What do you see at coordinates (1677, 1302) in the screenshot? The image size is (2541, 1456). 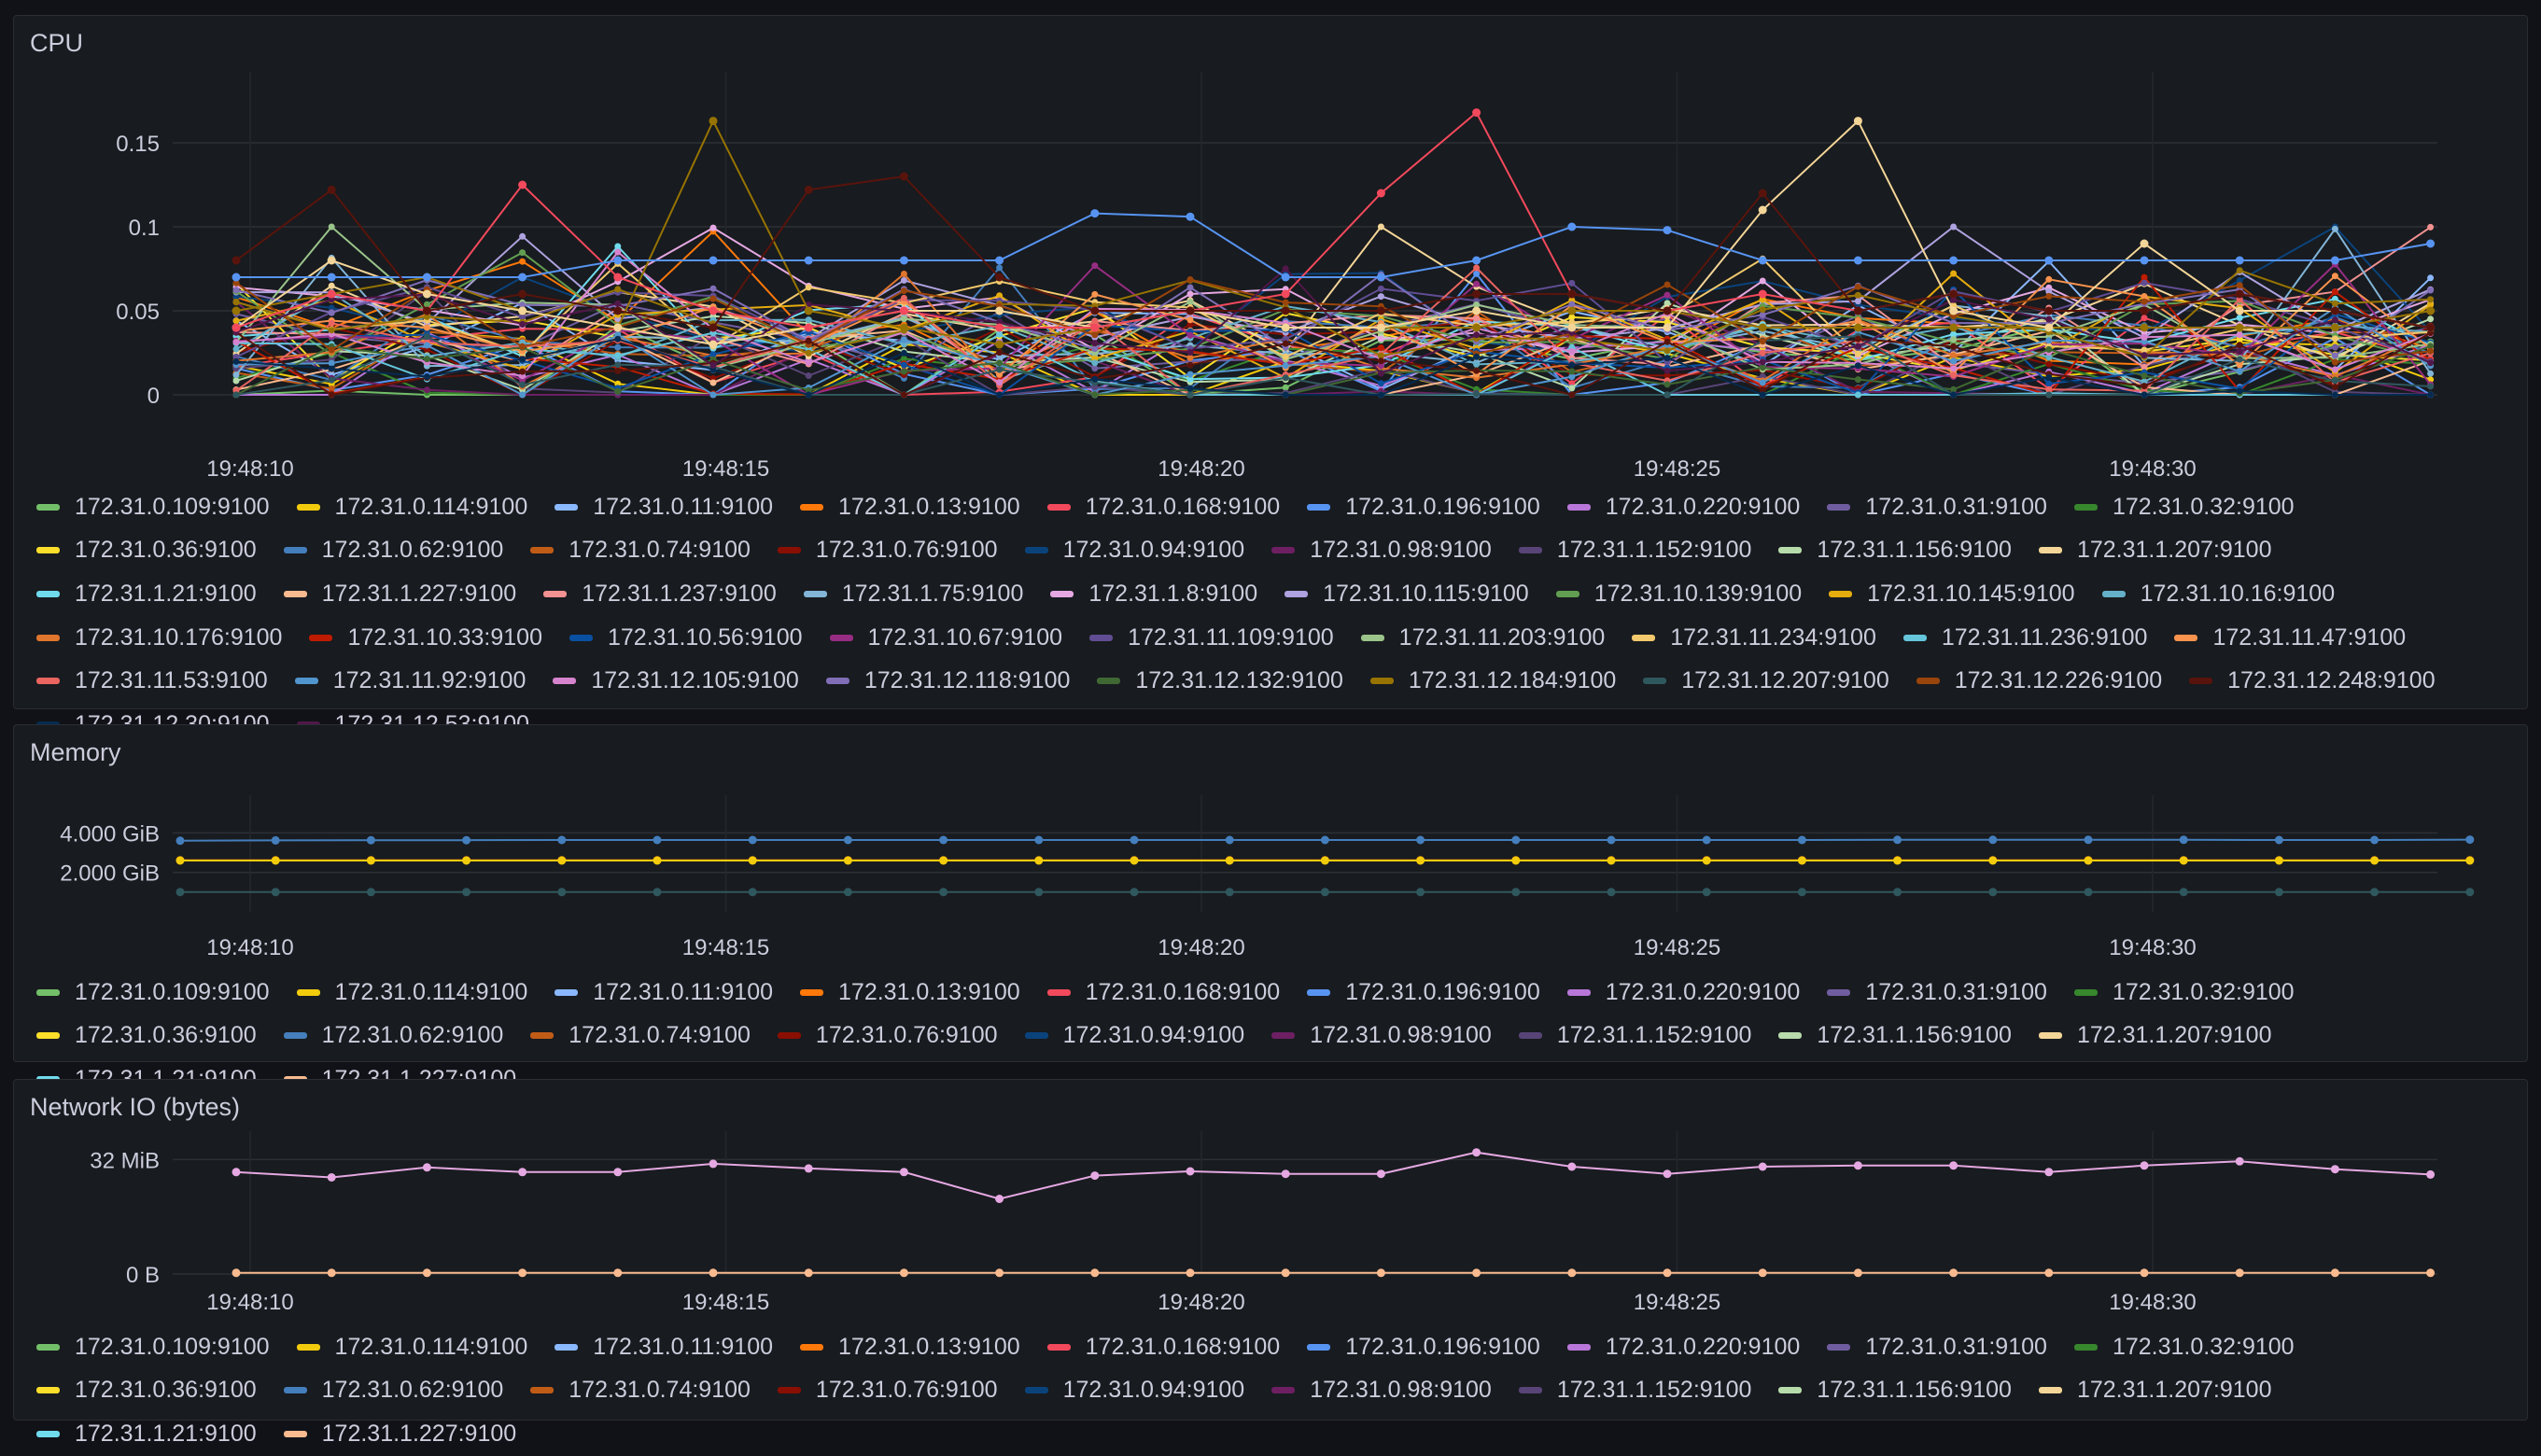 I see `network-x-tick-label: 19:48:25` at bounding box center [1677, 1302].